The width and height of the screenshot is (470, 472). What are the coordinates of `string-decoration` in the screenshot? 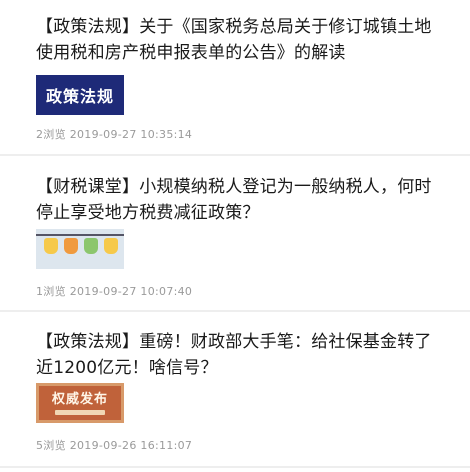 It's located at (80, 235).